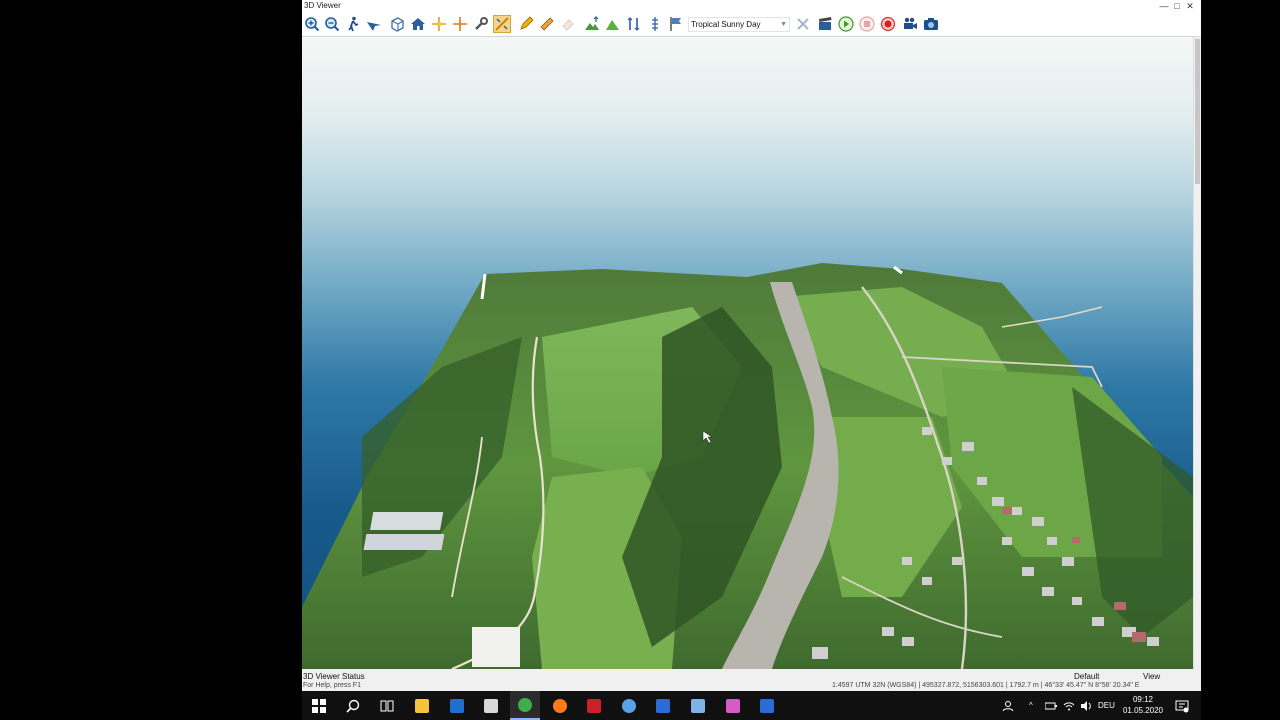 The height and width of the screenshot is (720, 1280). What do you see at coordinates (560, 705) in the screenshot?
I see `firefox-icon` at bounding box center [560, 705].